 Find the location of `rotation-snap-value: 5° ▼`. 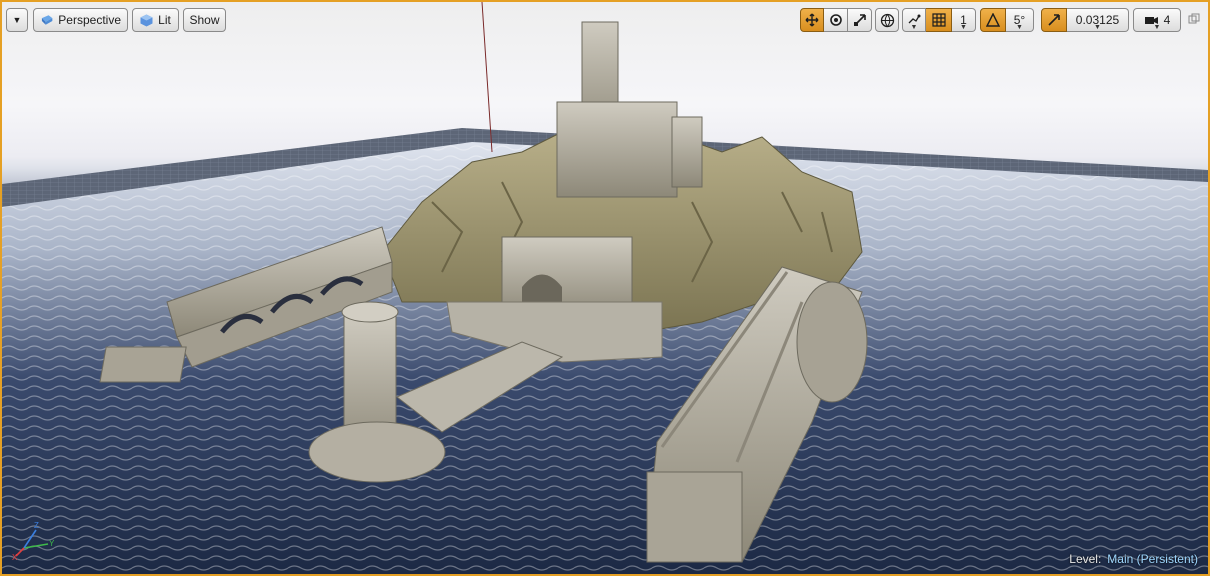

rotation-snap-value: 5° ▼ is located at coordinates (1020, 20).